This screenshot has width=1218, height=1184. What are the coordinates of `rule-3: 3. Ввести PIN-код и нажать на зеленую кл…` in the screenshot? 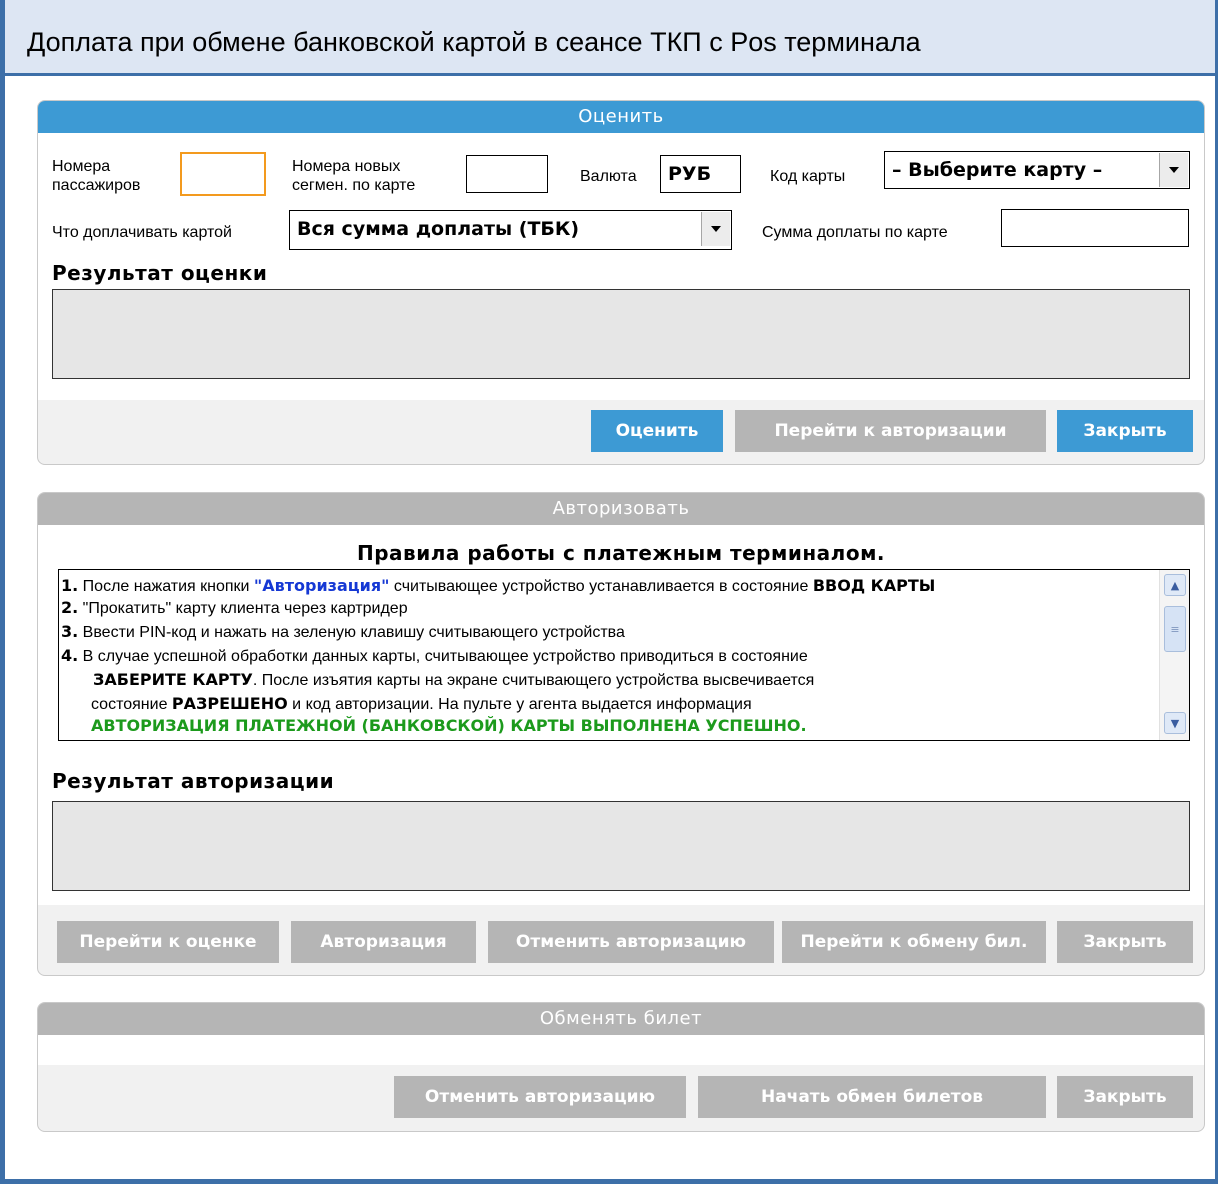 It's located at (343, 631).